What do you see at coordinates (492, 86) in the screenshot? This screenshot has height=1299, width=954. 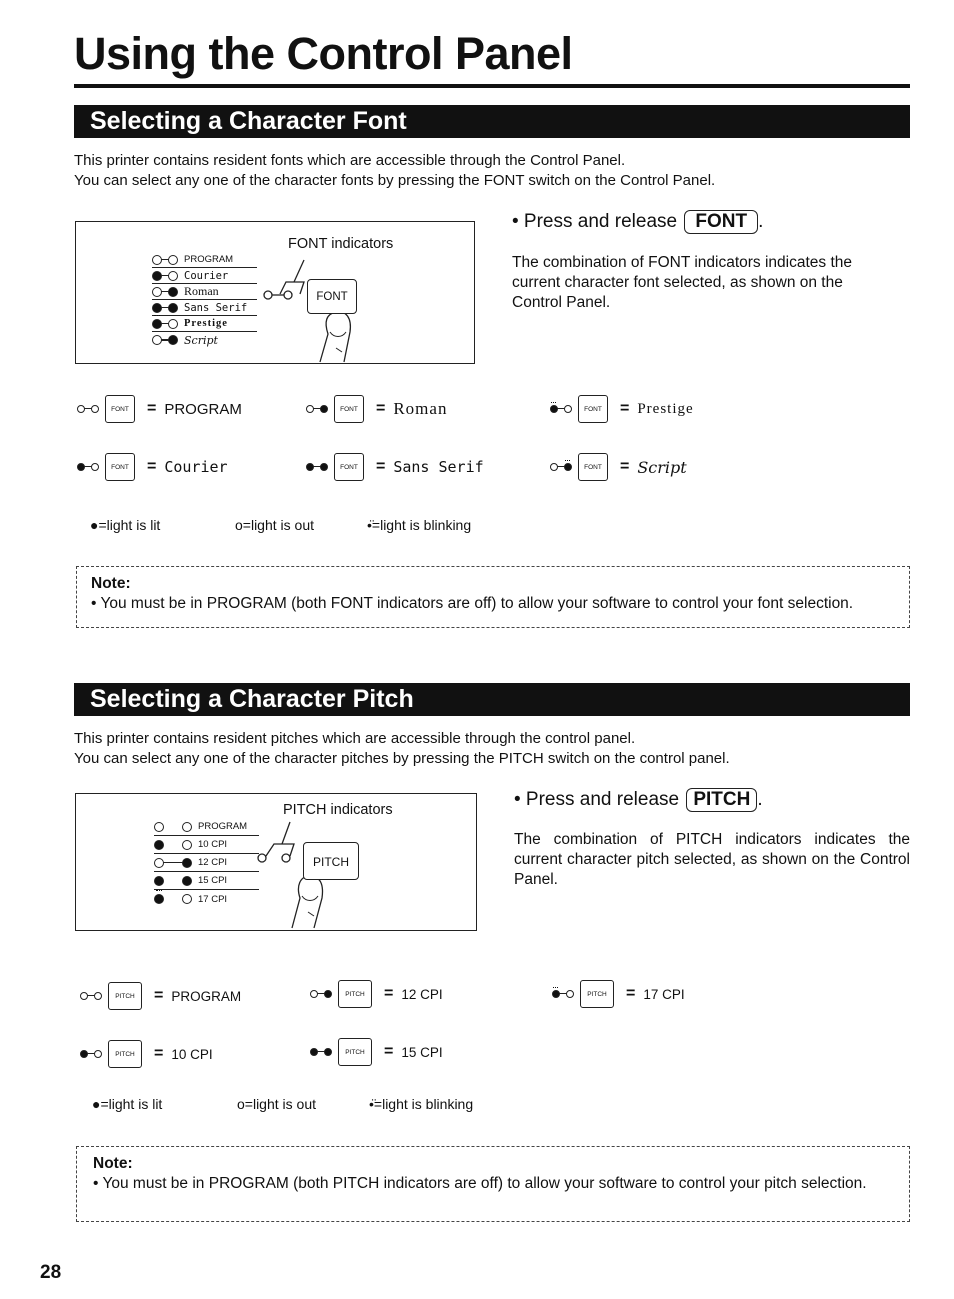 I see `title-rule` at bounding box center [492, 86].